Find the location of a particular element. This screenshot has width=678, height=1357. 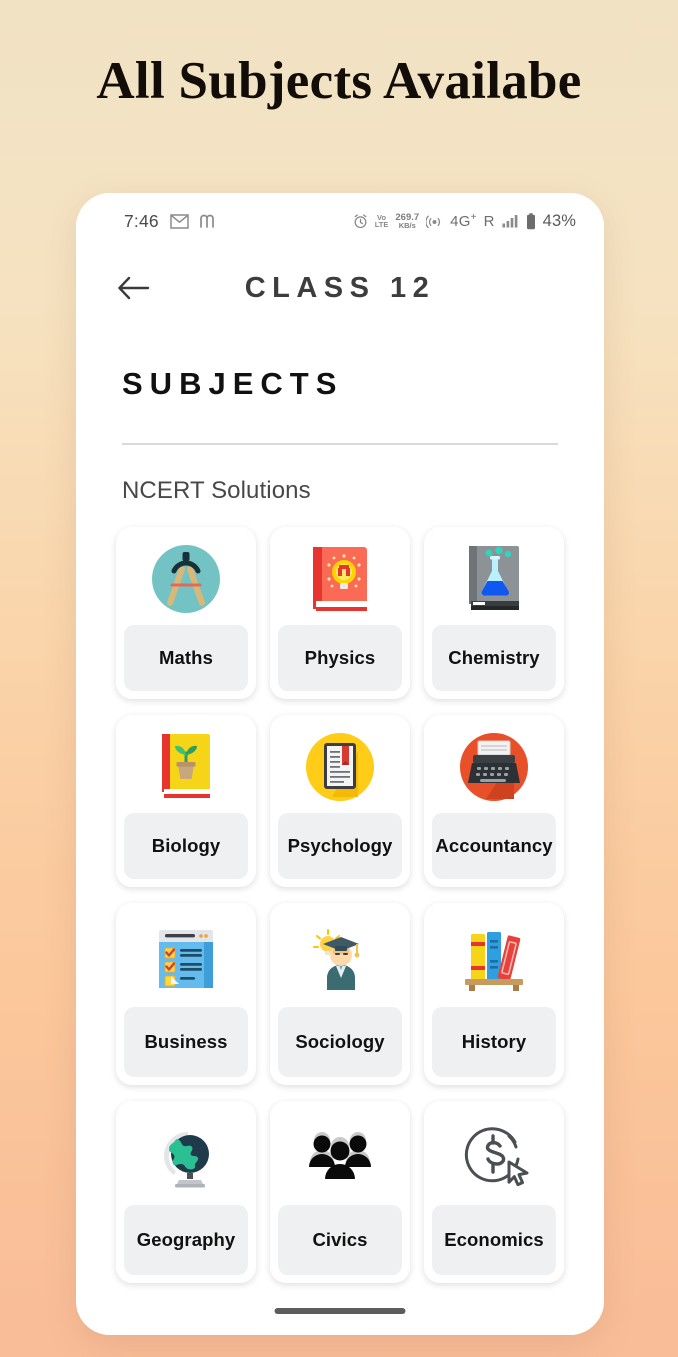

status-bar-right: Vo LTE 269.7 KB/s 4G+ R 43% is located at coordinates (464, 221).